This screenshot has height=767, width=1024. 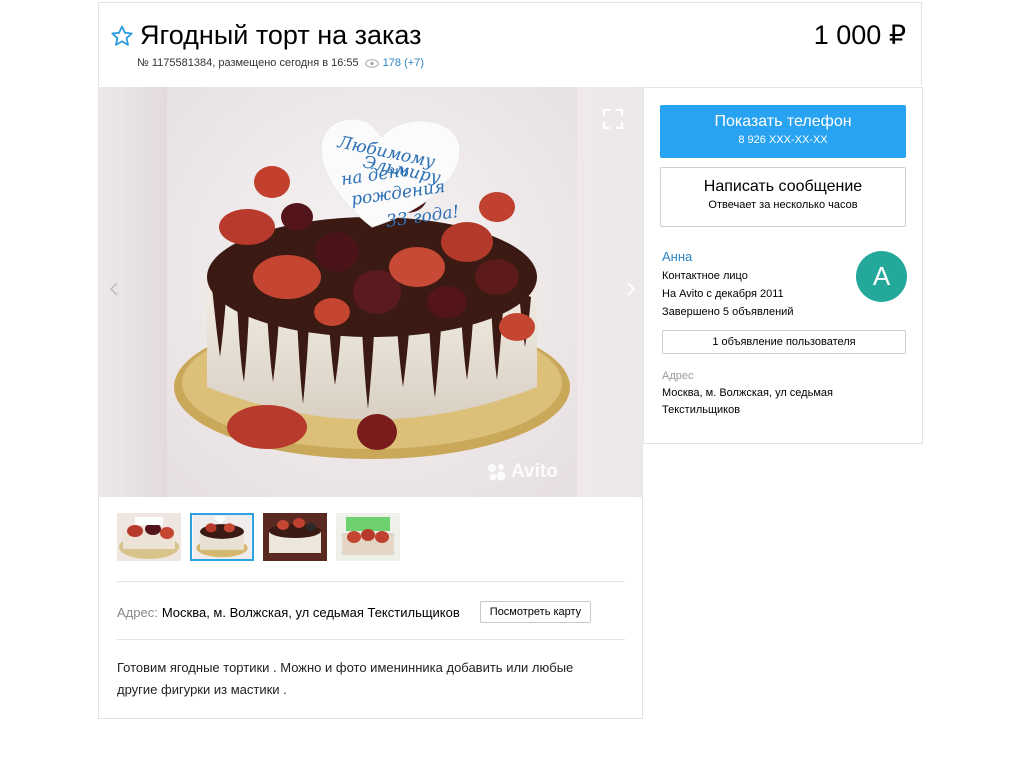 I want to click on ad-price: 1 000 ₽, so click(x=859, y=35).